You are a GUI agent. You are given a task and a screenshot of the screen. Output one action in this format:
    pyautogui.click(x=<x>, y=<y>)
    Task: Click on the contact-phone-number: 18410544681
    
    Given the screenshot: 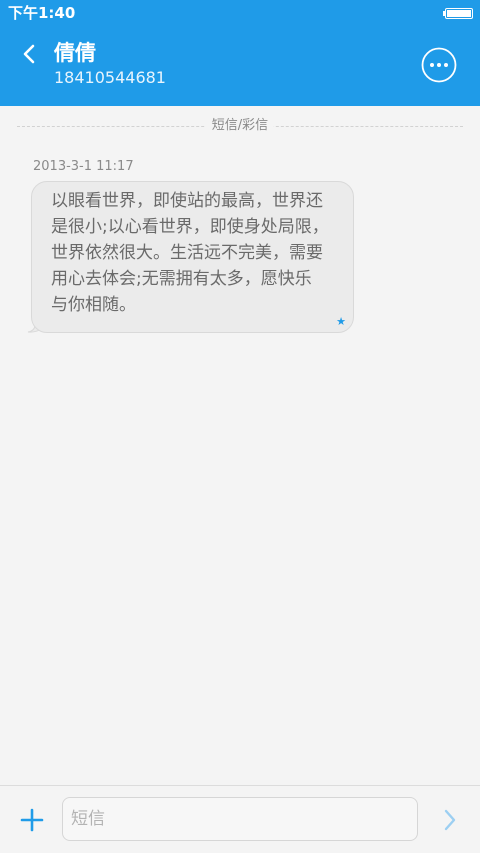 What is the action you would take?
    pyautogui.click(x=110, y=77)
    